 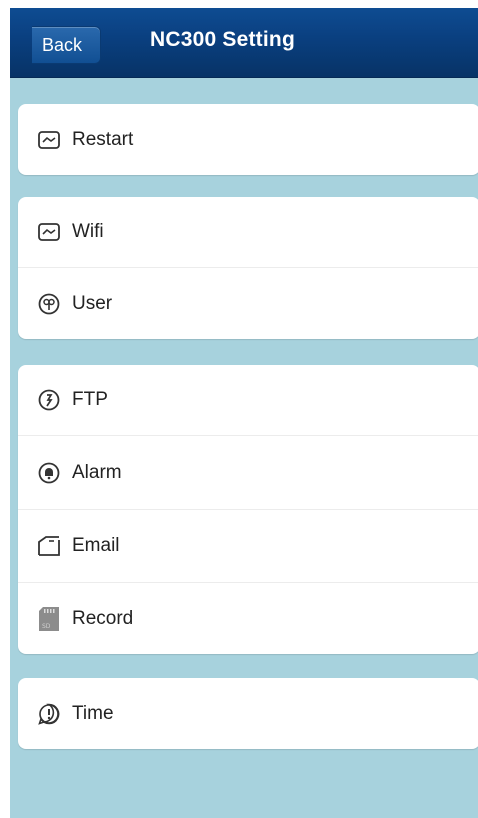 What do you see at coordinates (49, 140) in the screenshot?
I see `restart-icon` at bounding box center [49, 140].